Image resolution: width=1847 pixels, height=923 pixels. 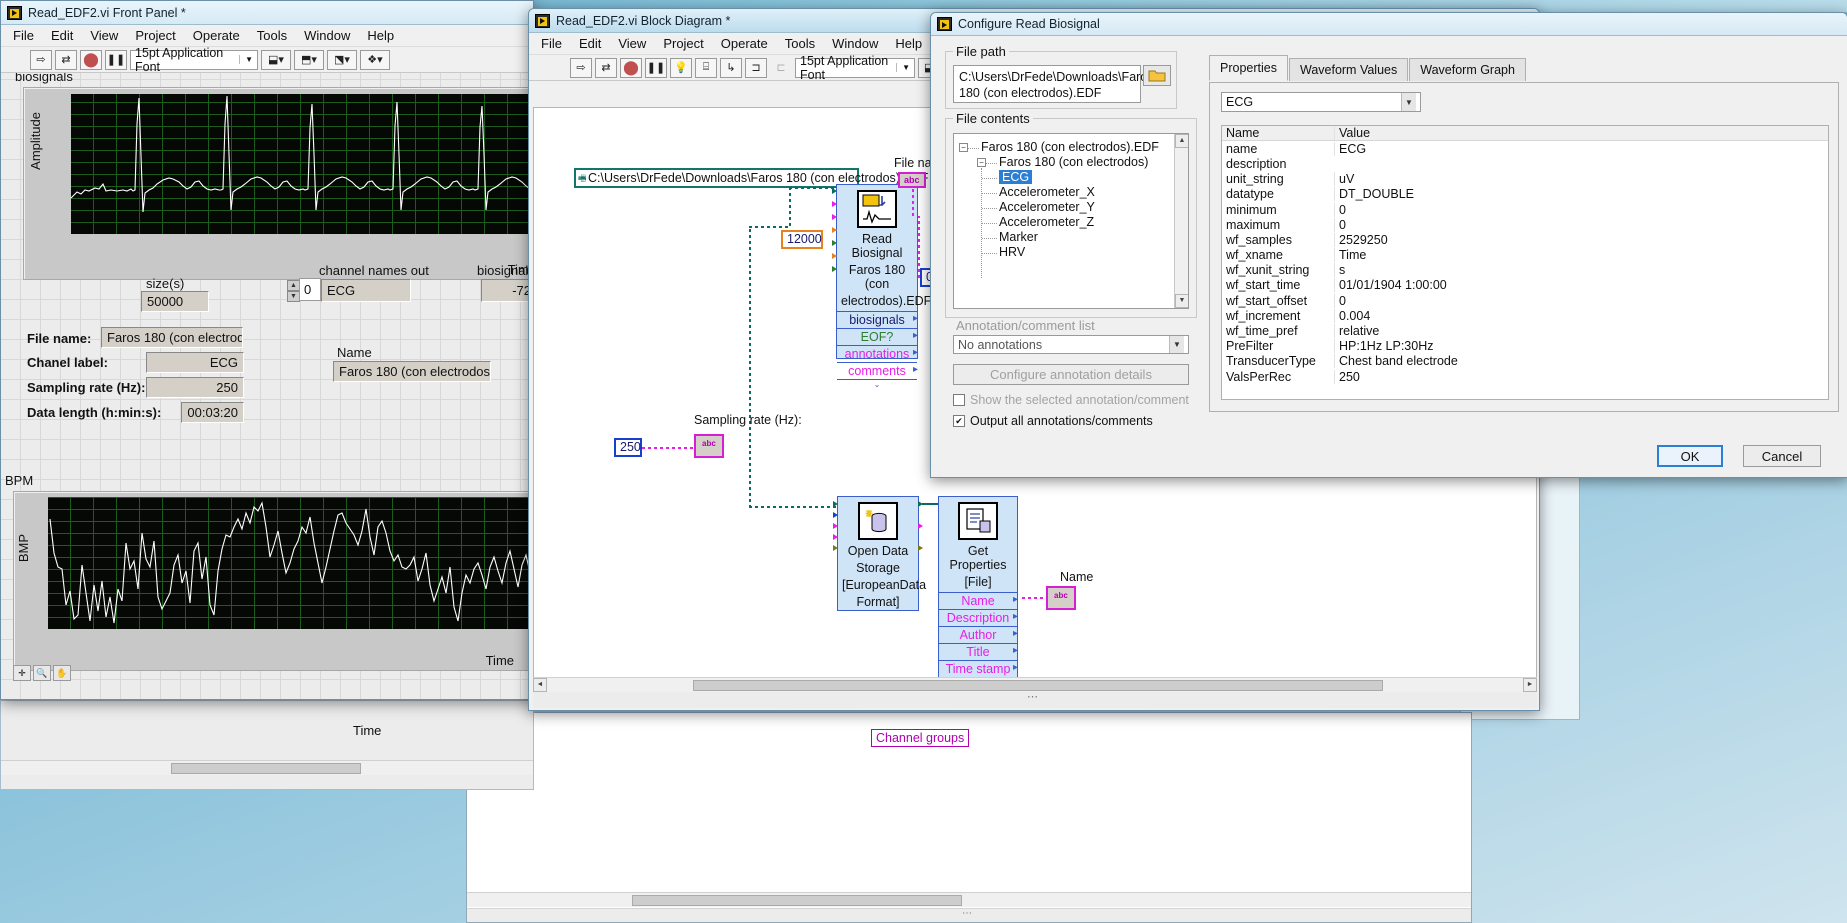 What do you see at coordinates (908, 43) in the screenshot?
I see `bd-menu-help: Help` at bounding box center [908, 43].